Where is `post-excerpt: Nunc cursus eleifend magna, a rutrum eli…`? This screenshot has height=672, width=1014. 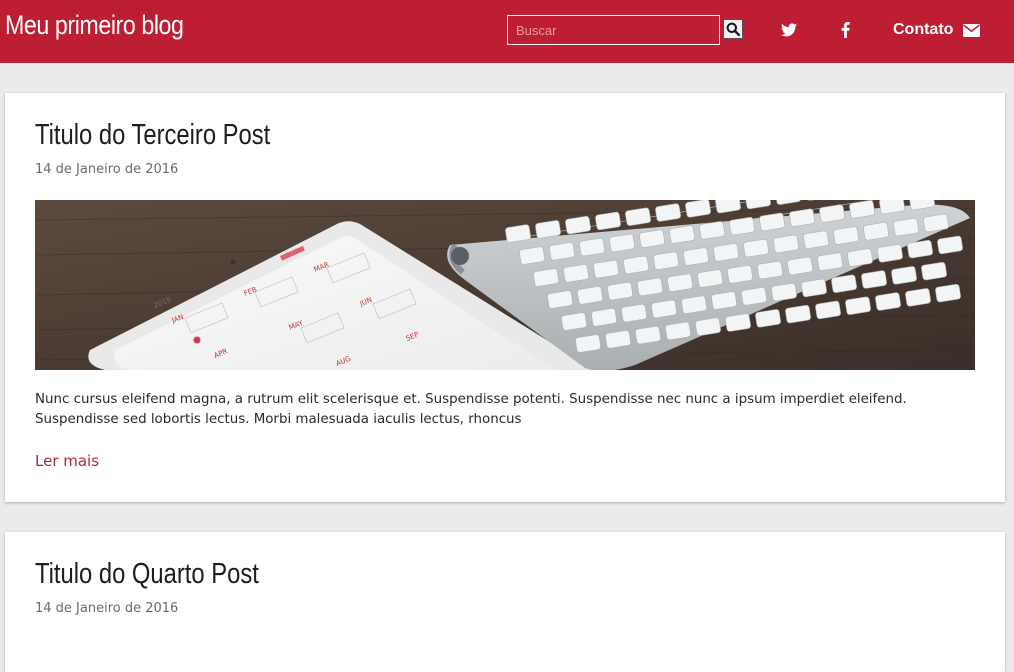 post-excerpt: Nunc cursus eleifend magna, a rutrum eli… is located at coordinates (471, 409).